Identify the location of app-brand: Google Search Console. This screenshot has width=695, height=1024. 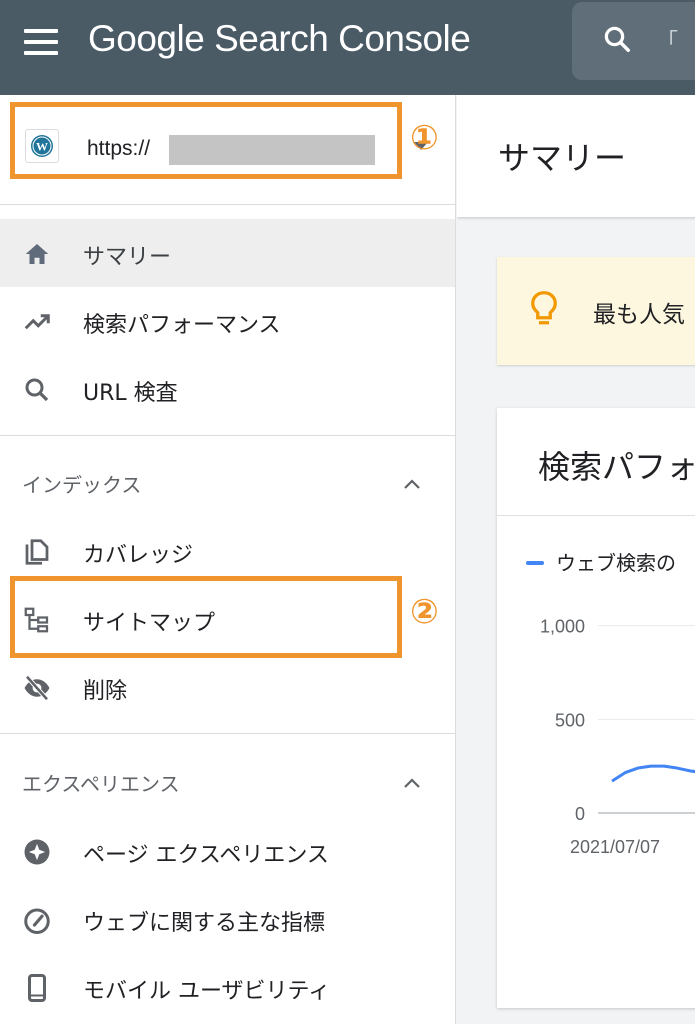
(279, 38).